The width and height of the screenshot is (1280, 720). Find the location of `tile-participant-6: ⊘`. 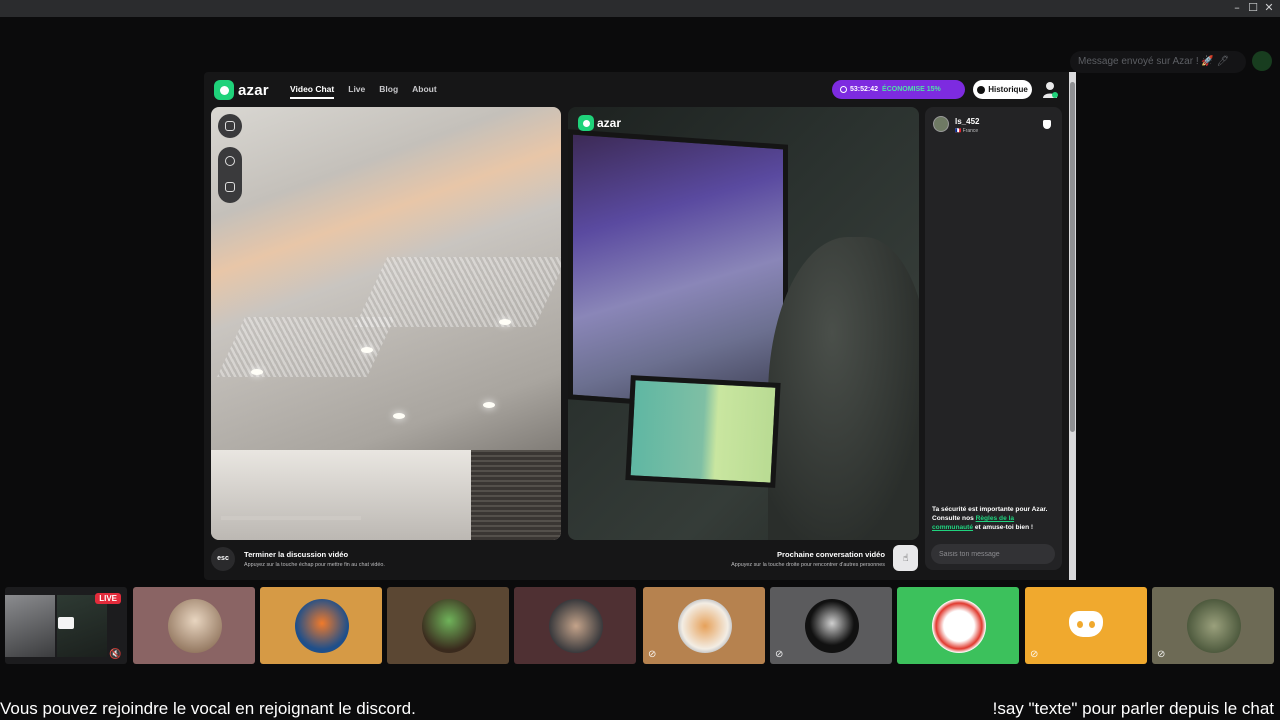

tile-participant-6: ⊘ is located at coordinates (704, 625).